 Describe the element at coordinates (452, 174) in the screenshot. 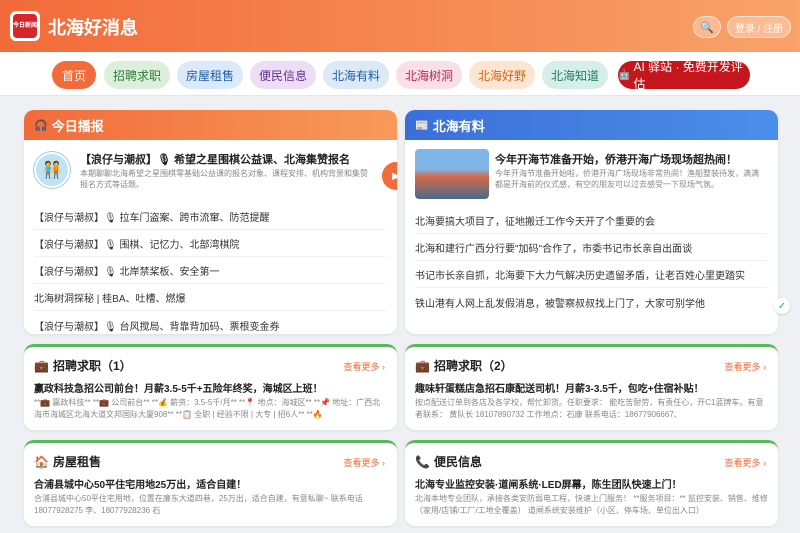

I see `featured-news-image` at that location.